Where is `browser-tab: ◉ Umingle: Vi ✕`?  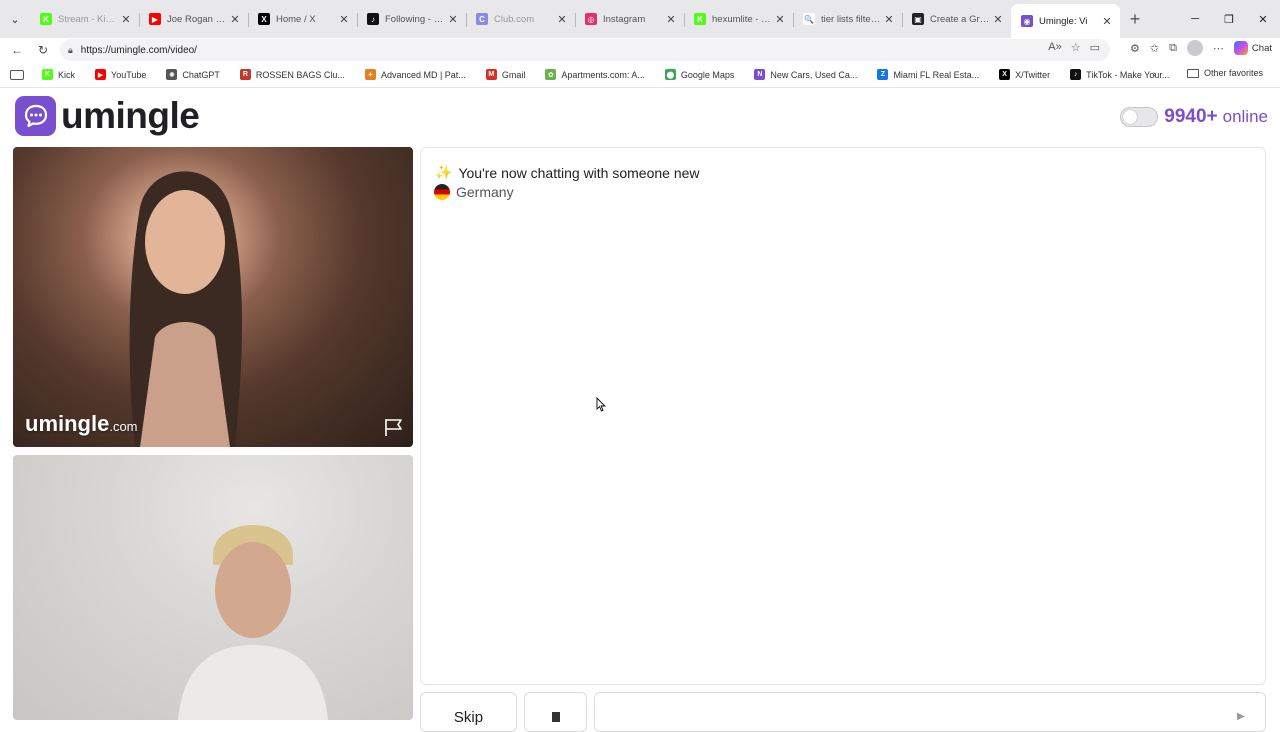
browser-tab: ◉ Umingle: Vi ✕ is located at coordinates (1065, 21).